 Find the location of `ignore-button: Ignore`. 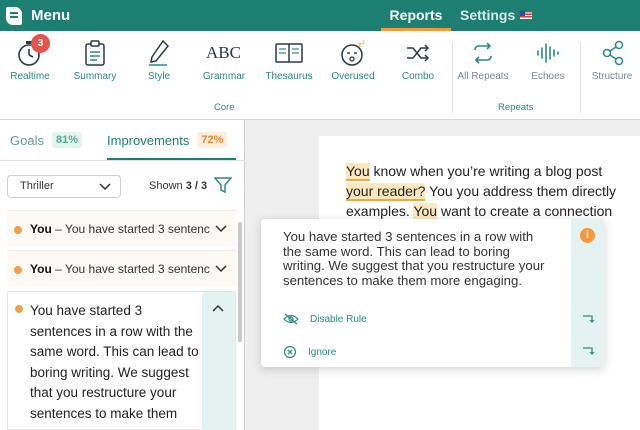

ignore-button: Ignore is located at coordinates (309, 352).